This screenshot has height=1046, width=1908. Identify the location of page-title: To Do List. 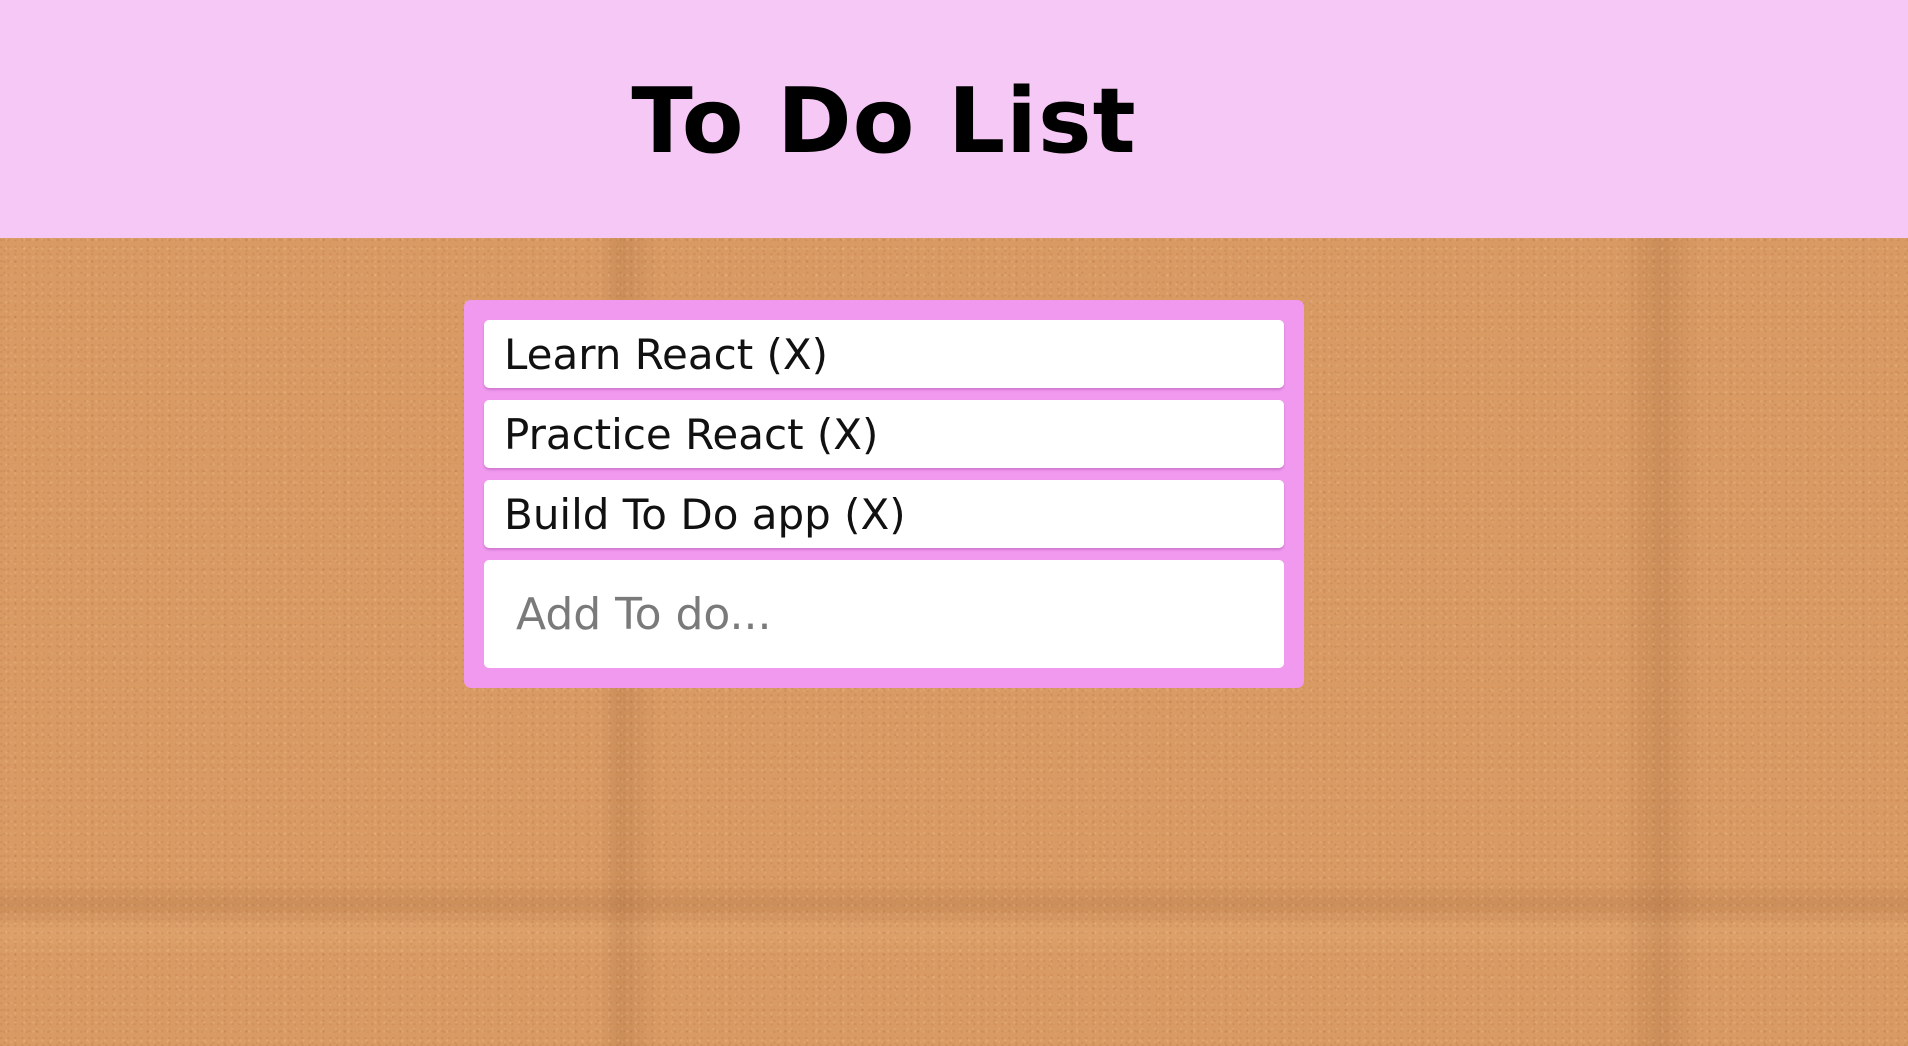
(884, 121).